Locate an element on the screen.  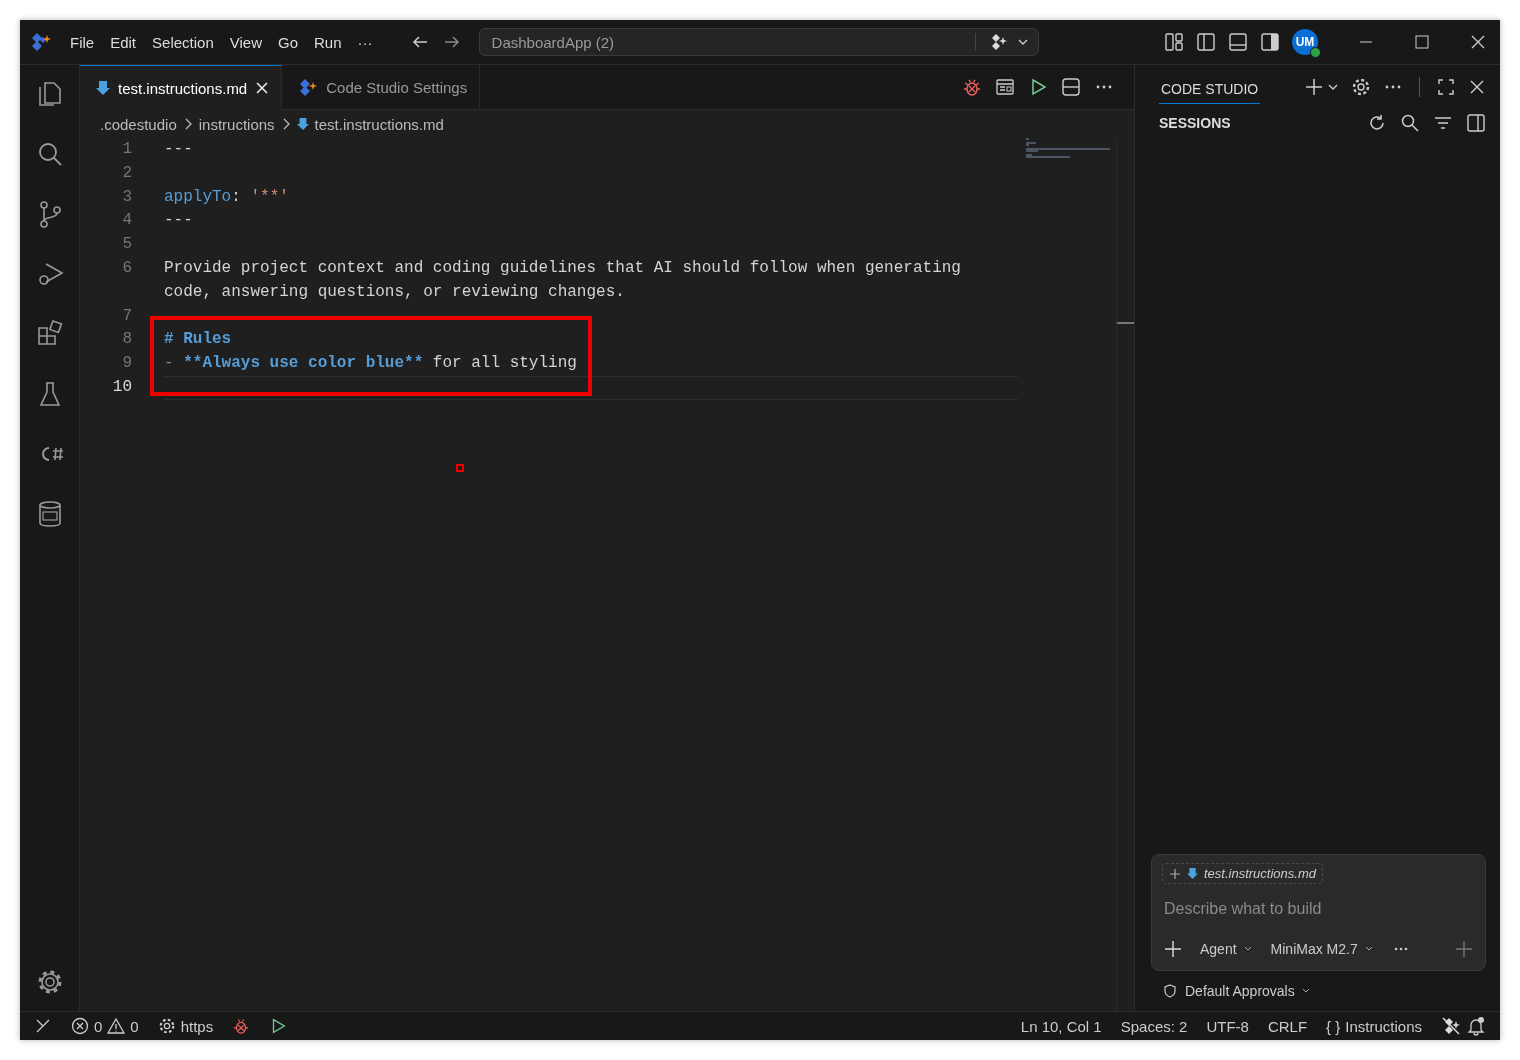
status-item: Instructions is located at coordinates (1383, 1026).